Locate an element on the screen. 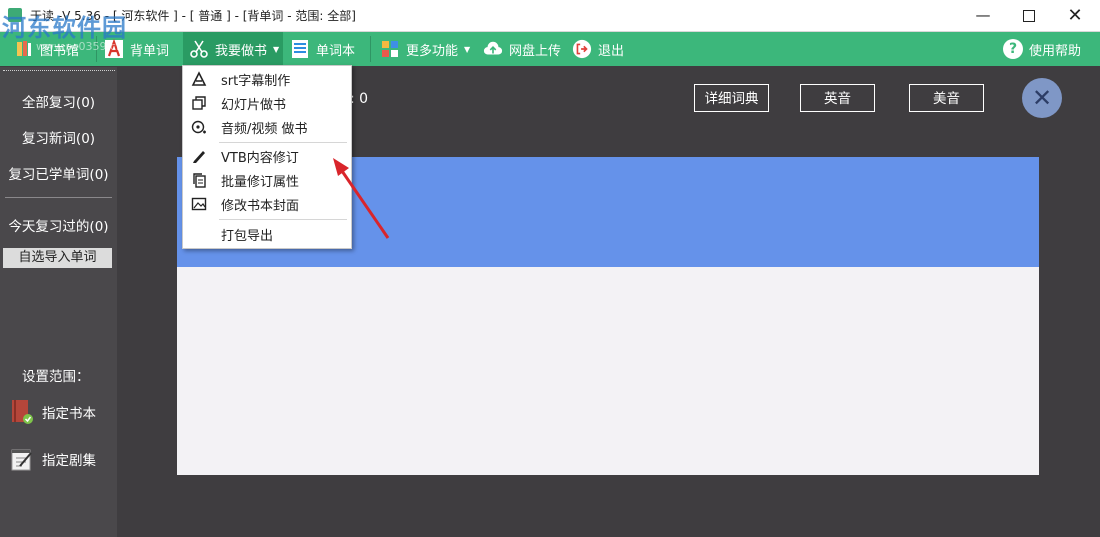 The width and height of the screenshot is (1100, 537). watermark-url: www.pc0359.cn is located at coordinates (80, 46).